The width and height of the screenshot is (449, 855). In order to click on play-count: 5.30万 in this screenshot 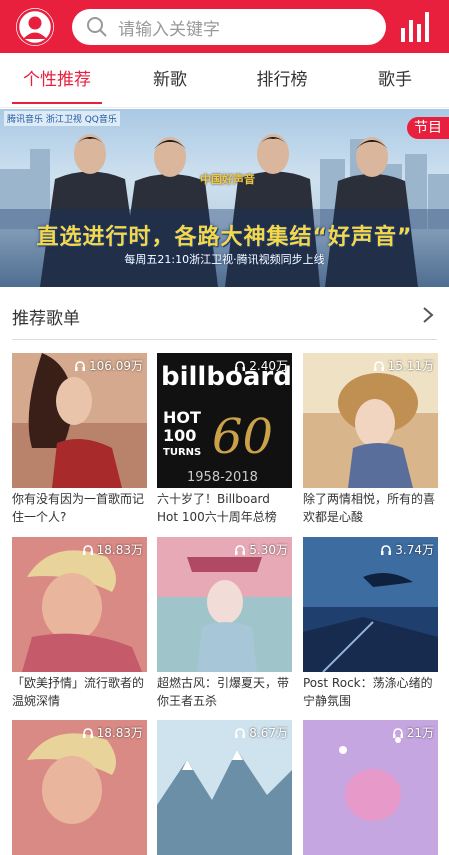, I will do `click(261, 549)`.